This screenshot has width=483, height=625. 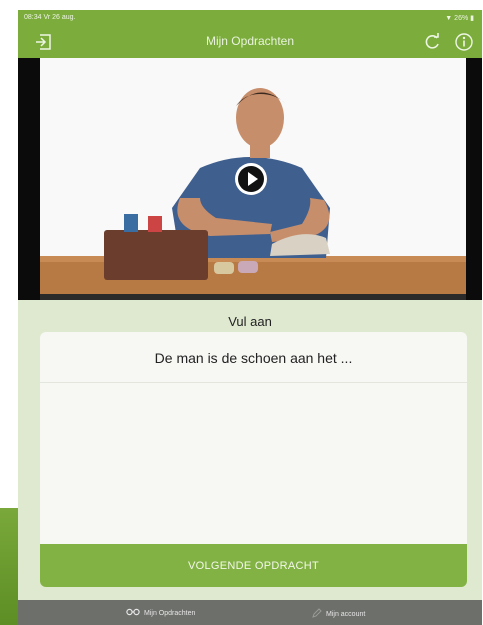 I want to click on next-assignment-button: VOLGENDE OPDRACHT, so click(x=253, y=565).